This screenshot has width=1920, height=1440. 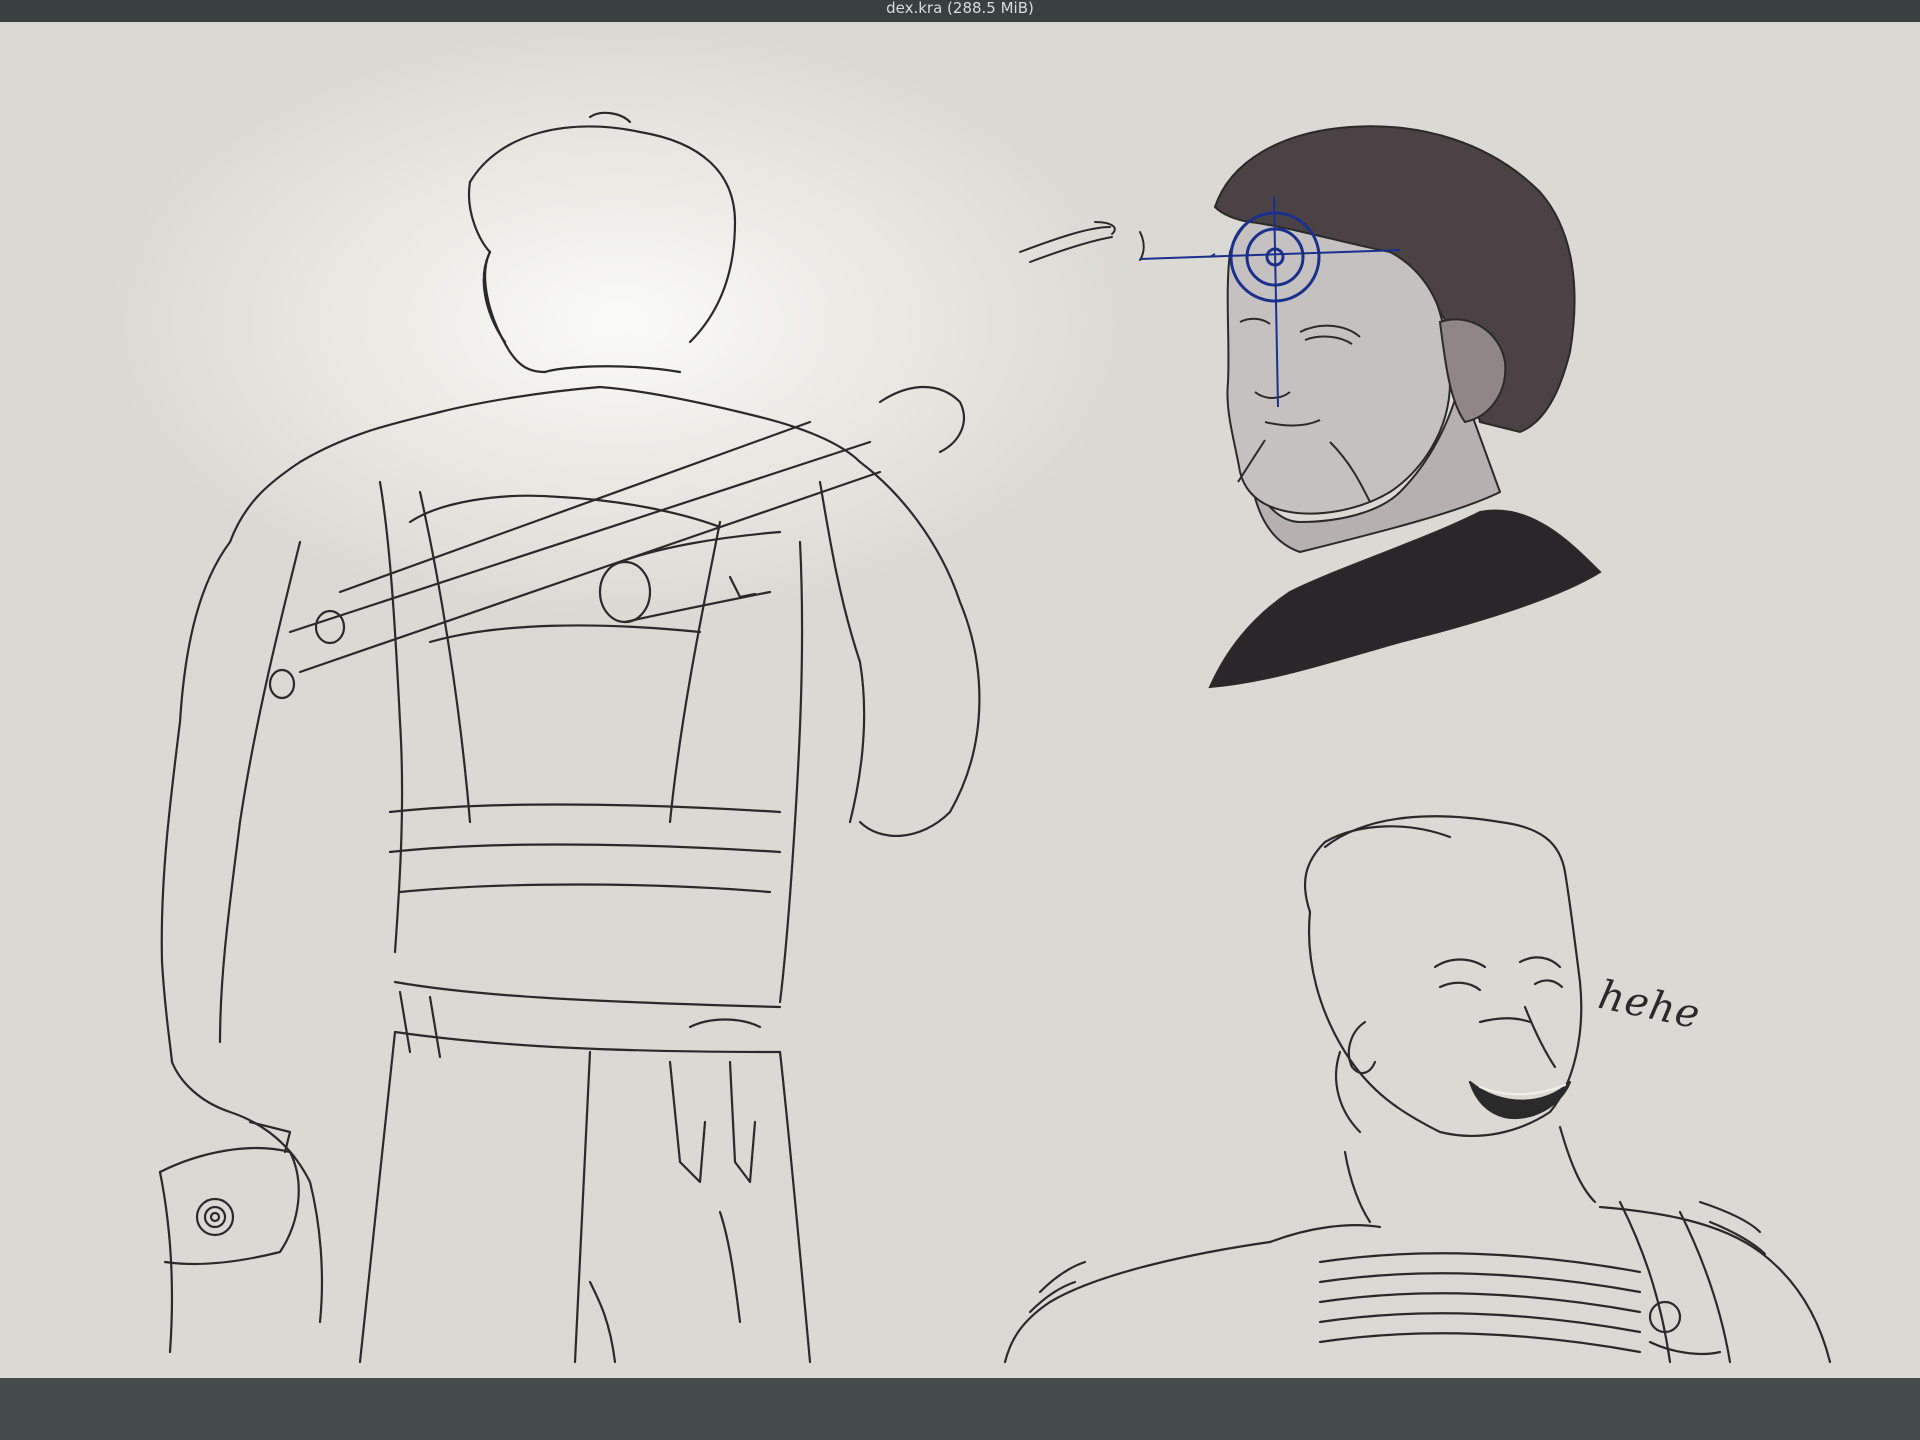 I want to click on shaded-portrait-head, so click(x=1405, y=407).